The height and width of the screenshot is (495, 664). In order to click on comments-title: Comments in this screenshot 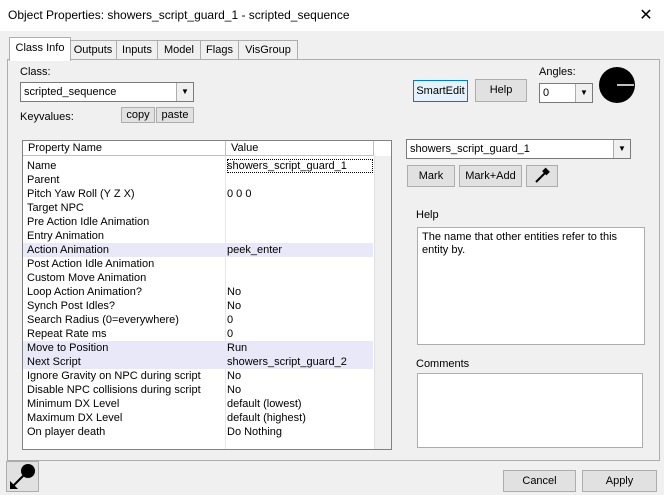, I will do `click(443, 364)`.